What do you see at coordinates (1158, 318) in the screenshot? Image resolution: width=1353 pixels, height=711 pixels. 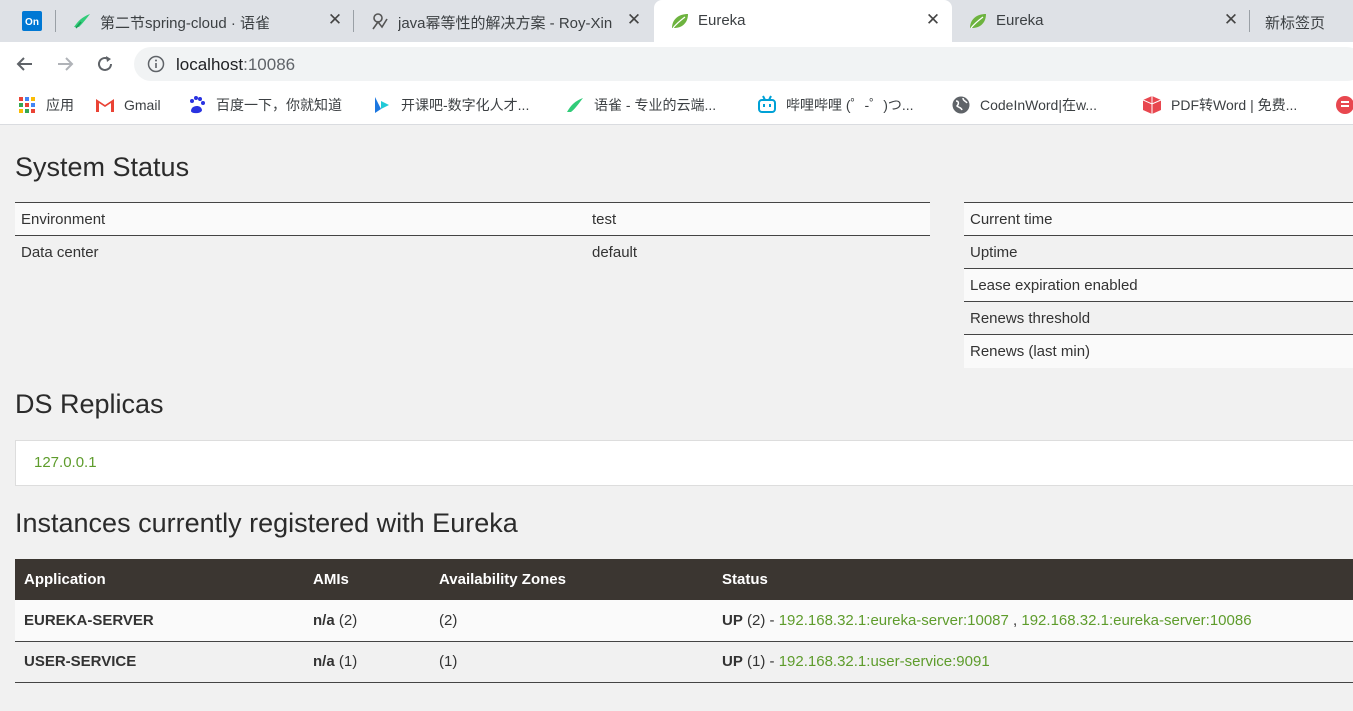 I see `table-row: Renews threshold` at bounding box center [1158, 318].